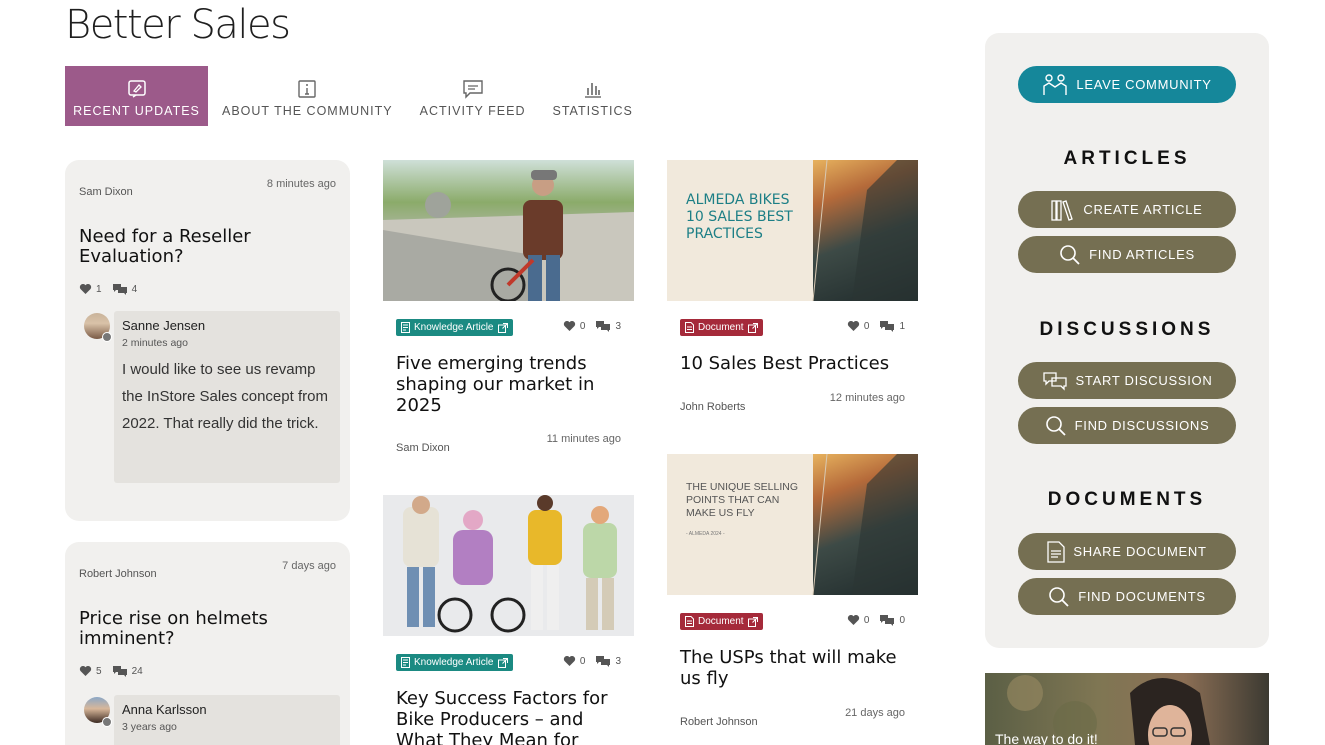  I want to click on tab-about-the-community: ABOUT THE COMMUNITY, so click(307, 96).